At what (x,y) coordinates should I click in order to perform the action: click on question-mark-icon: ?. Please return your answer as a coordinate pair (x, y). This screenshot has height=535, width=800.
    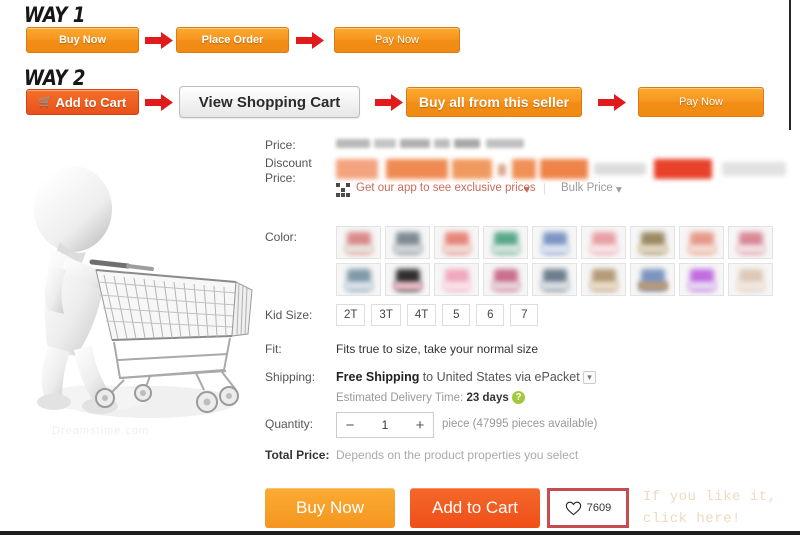
    Looking at the image, I should click on (519, 398).